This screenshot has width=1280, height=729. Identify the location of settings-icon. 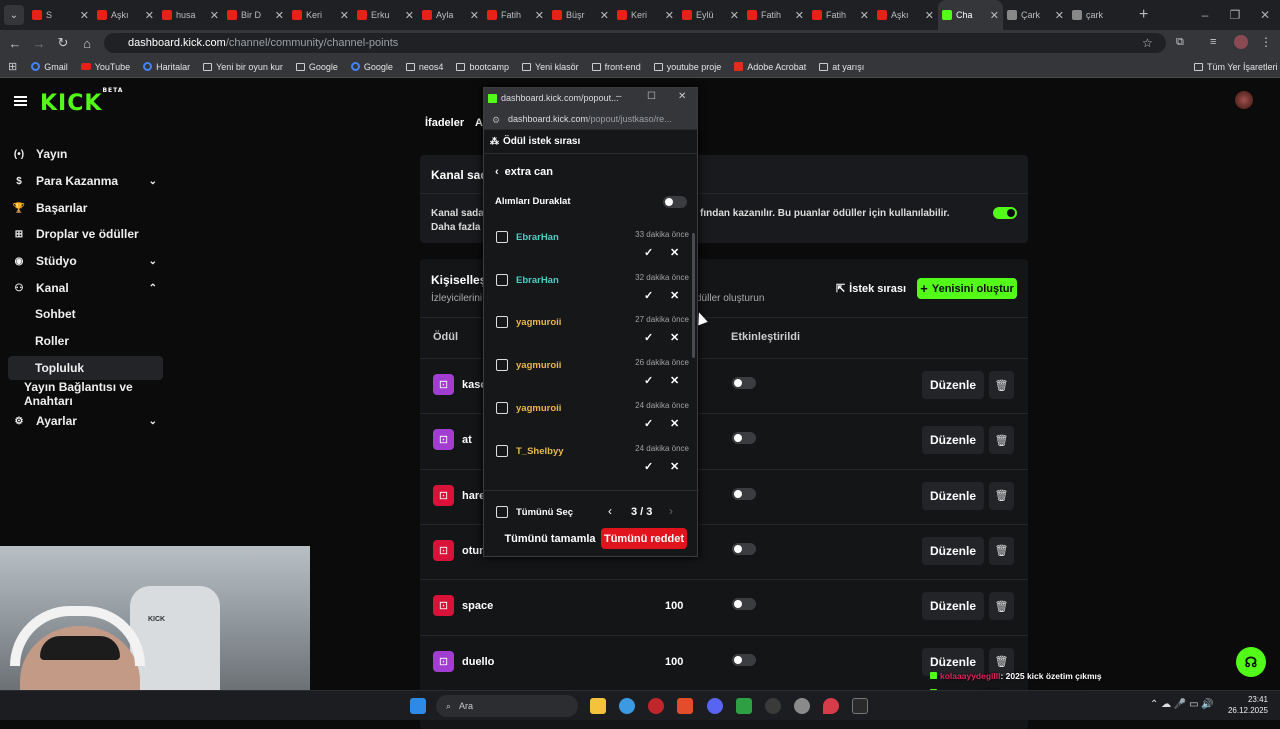
(802, 706).